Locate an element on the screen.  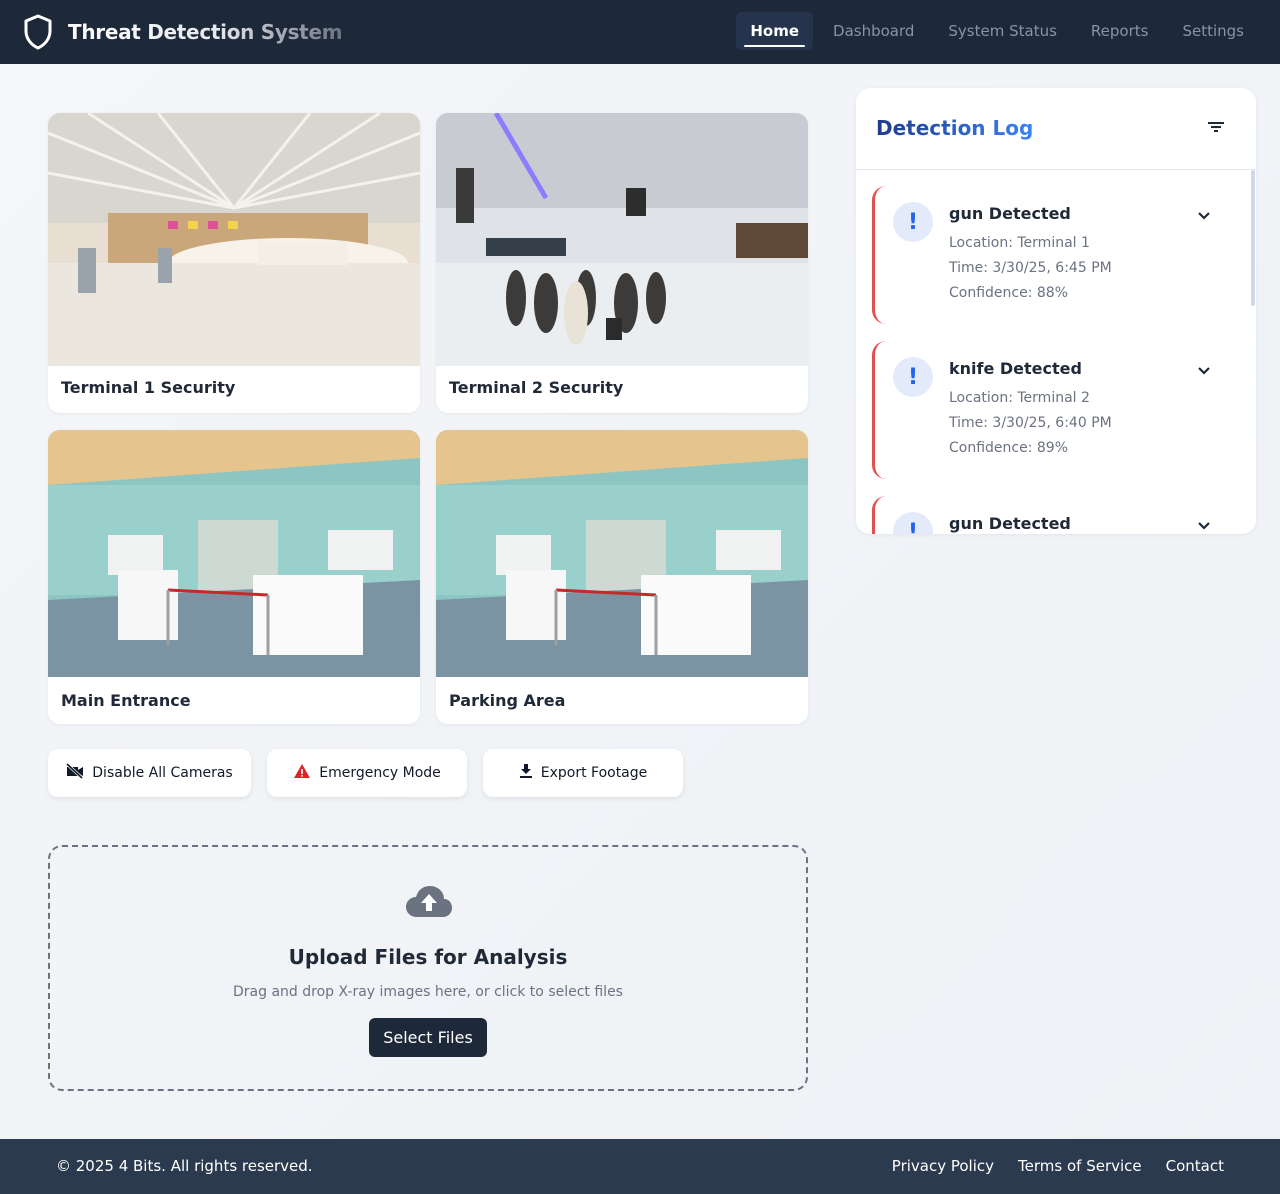
contact-link: Contact is located at coordinates (1195, 1166).